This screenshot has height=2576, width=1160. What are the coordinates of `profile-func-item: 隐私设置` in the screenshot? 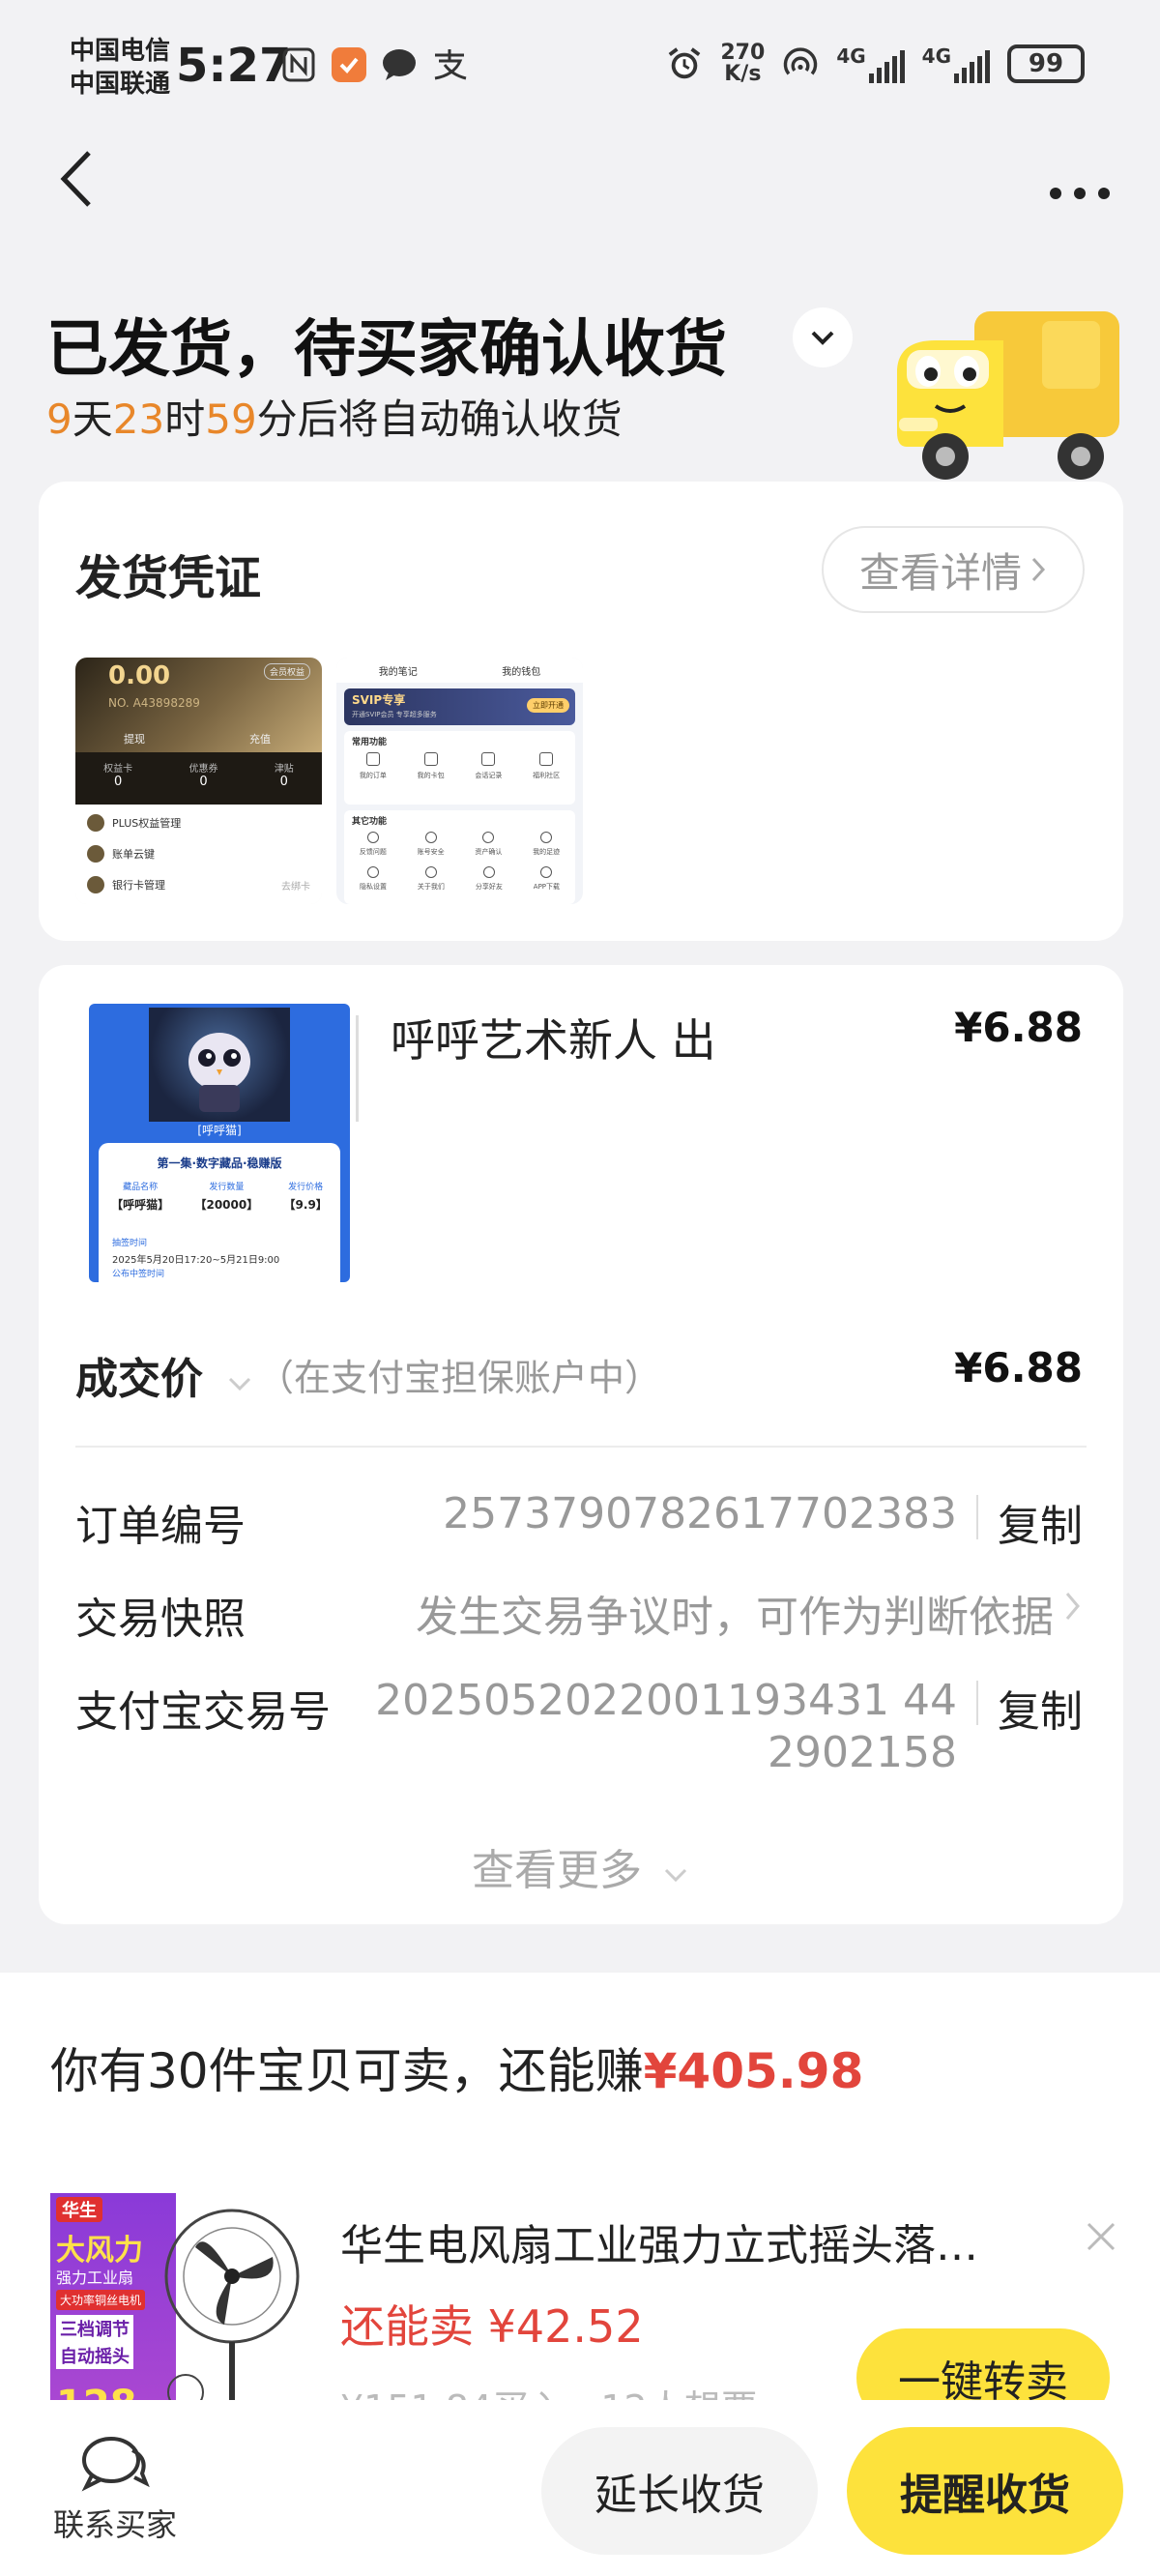 It's located at (374, 879).